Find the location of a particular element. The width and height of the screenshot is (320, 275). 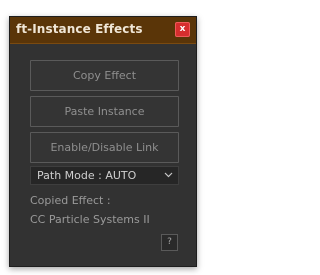

close-button: x is located at coordinates (182, 29).